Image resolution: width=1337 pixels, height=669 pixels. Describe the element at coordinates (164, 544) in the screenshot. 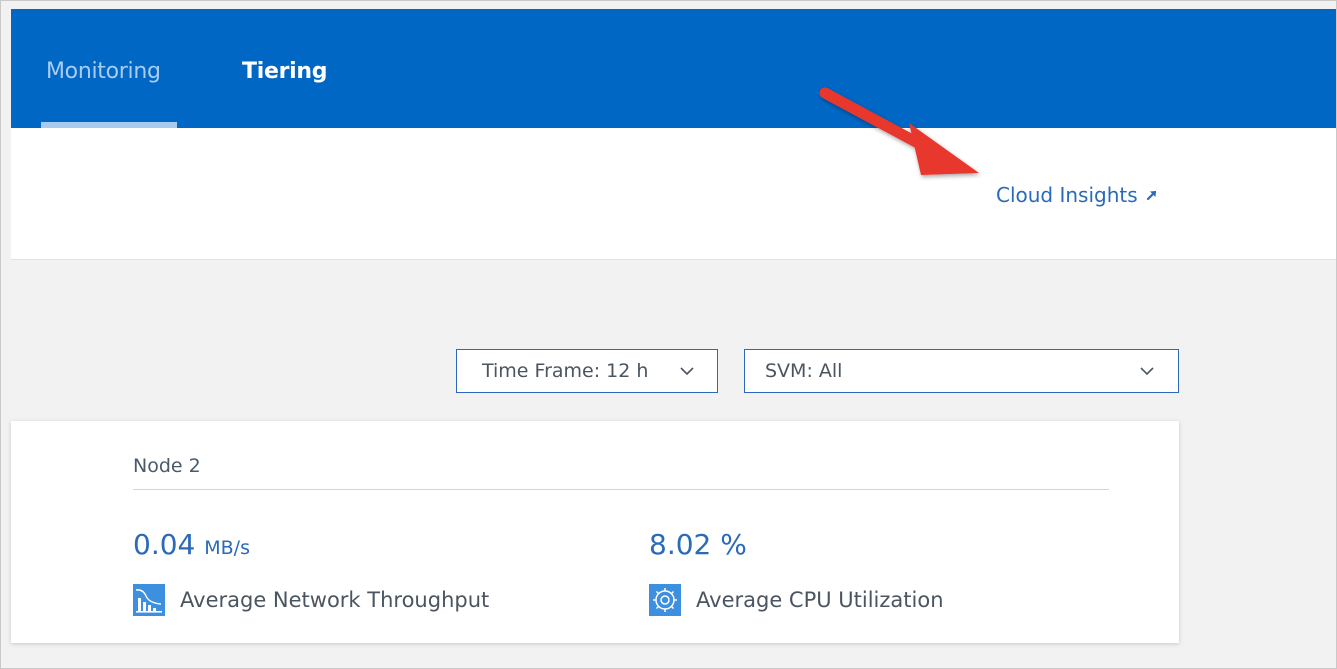

I see `network-throughput-number: 0.04` at that location.